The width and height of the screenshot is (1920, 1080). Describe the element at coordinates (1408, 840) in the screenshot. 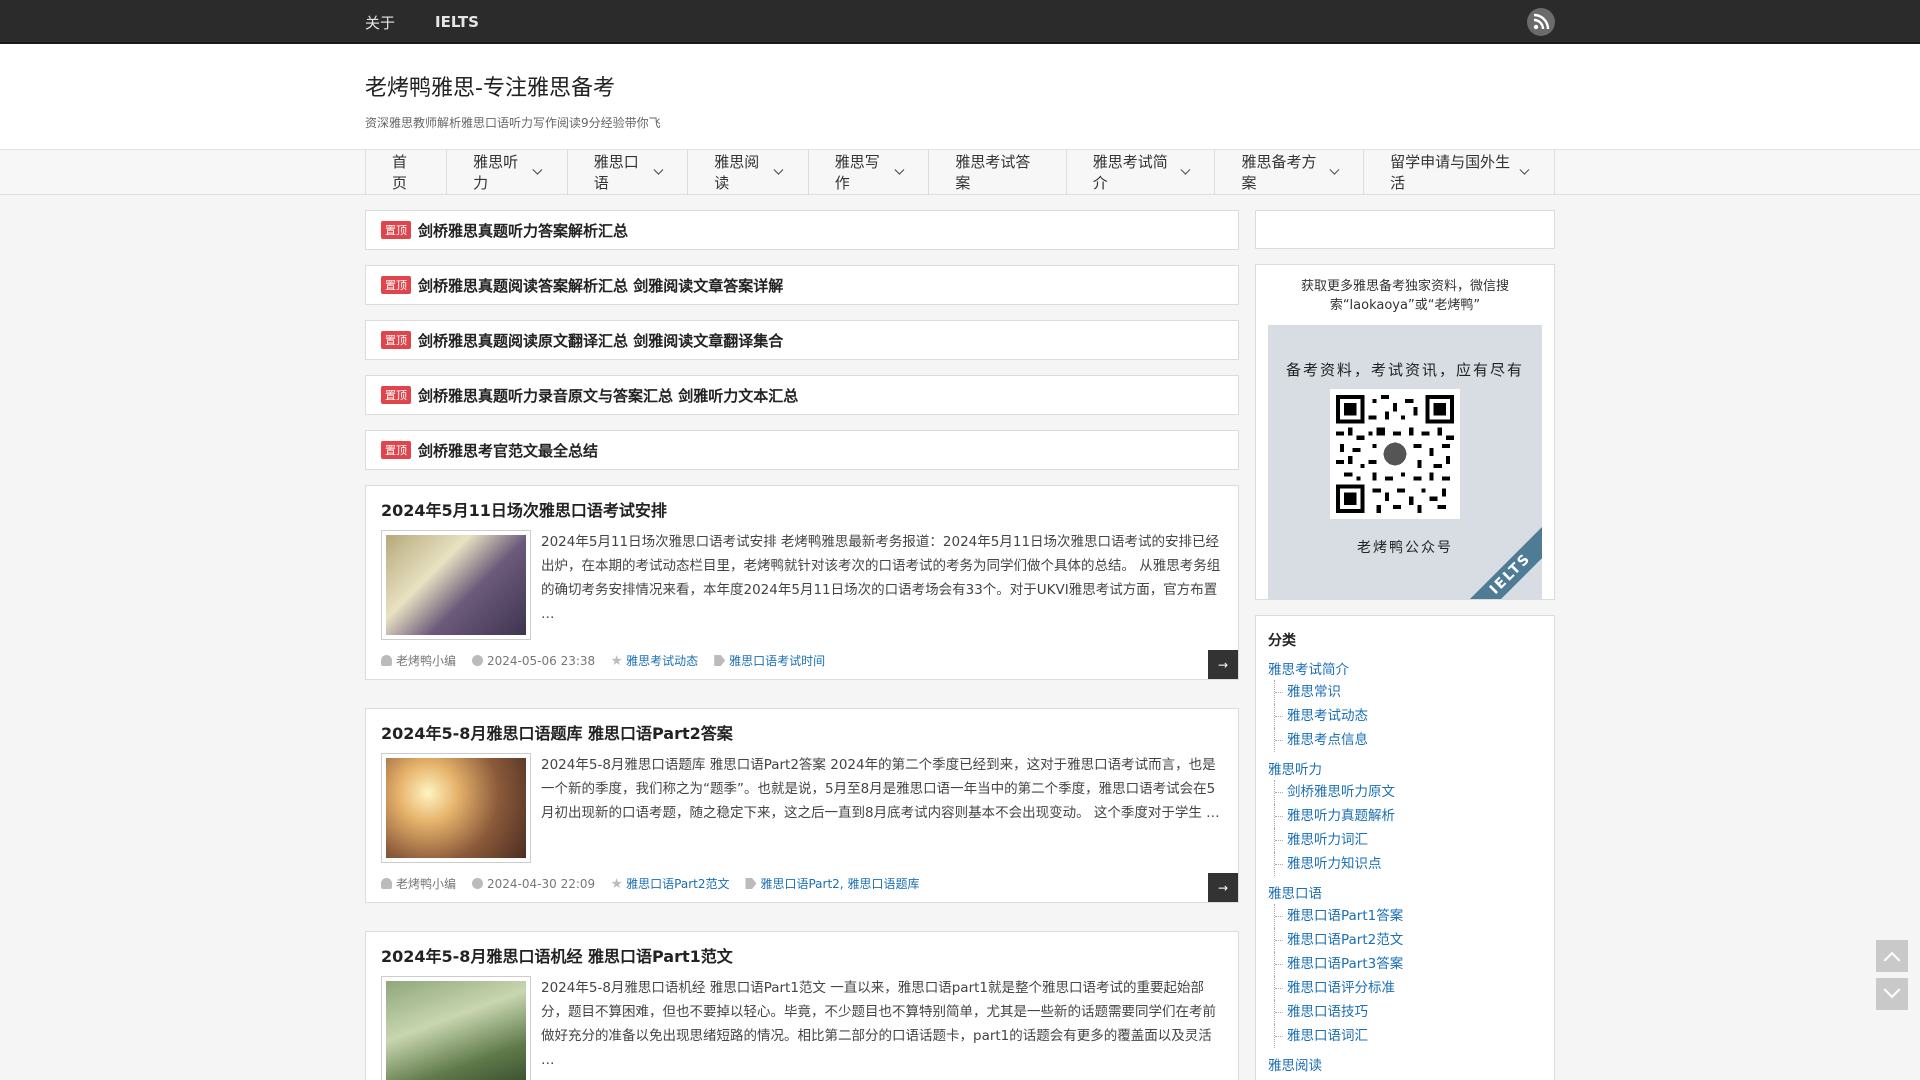

I see `subcategory-link: 雅思听力词汇` at that location.